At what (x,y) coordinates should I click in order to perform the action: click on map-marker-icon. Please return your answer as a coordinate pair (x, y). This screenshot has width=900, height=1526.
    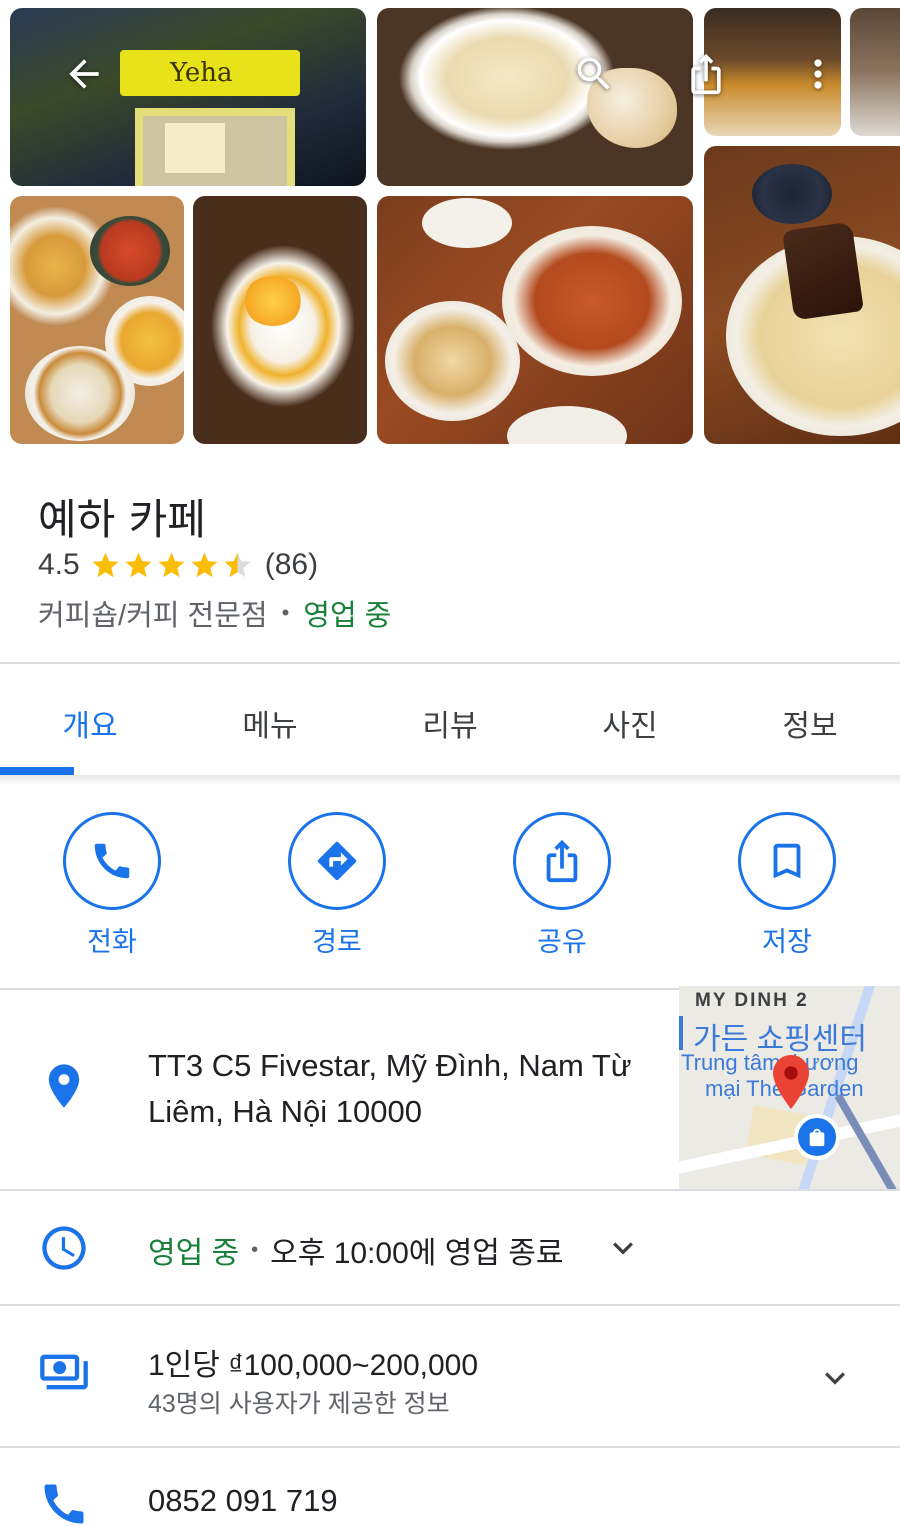
    Looking at the image, I should click on (791, 1082).